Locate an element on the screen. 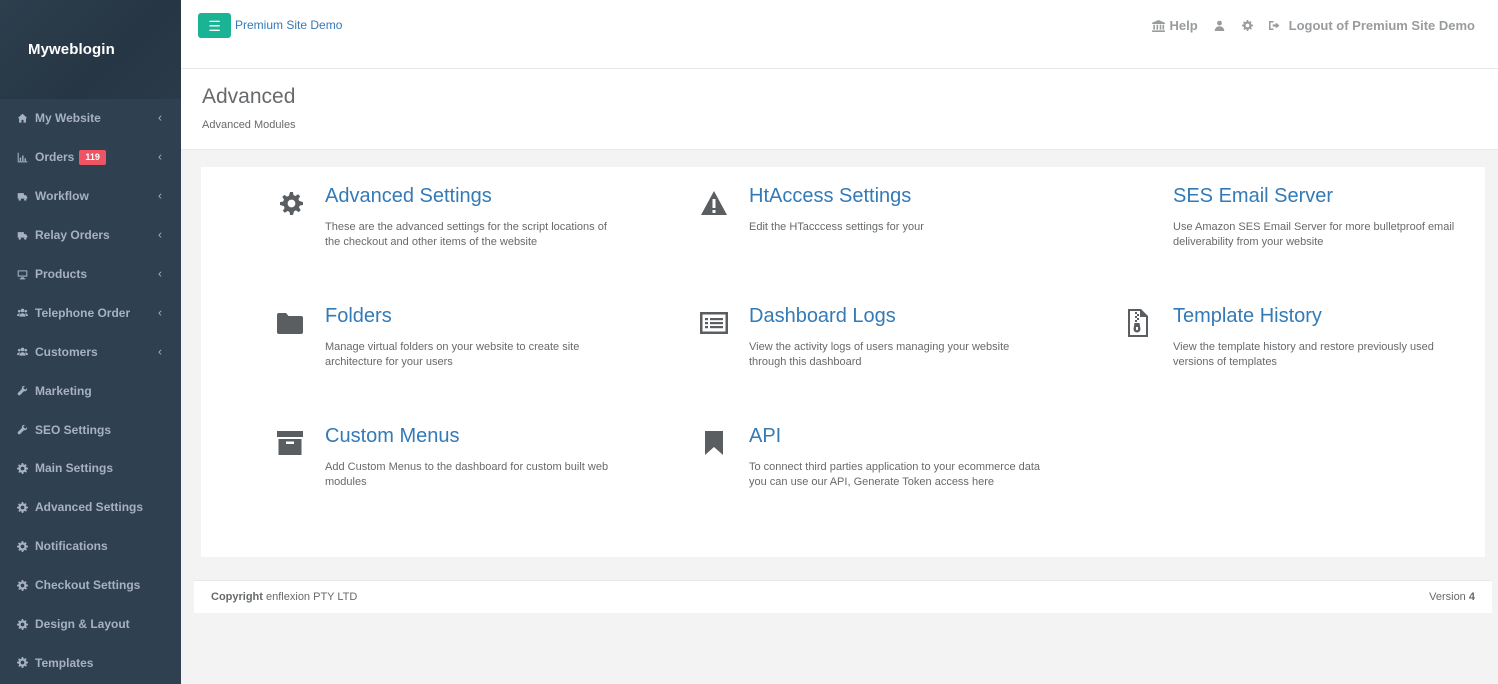  sidebar-item-customers: Customers ‹ is located at coordinates (90, 351).